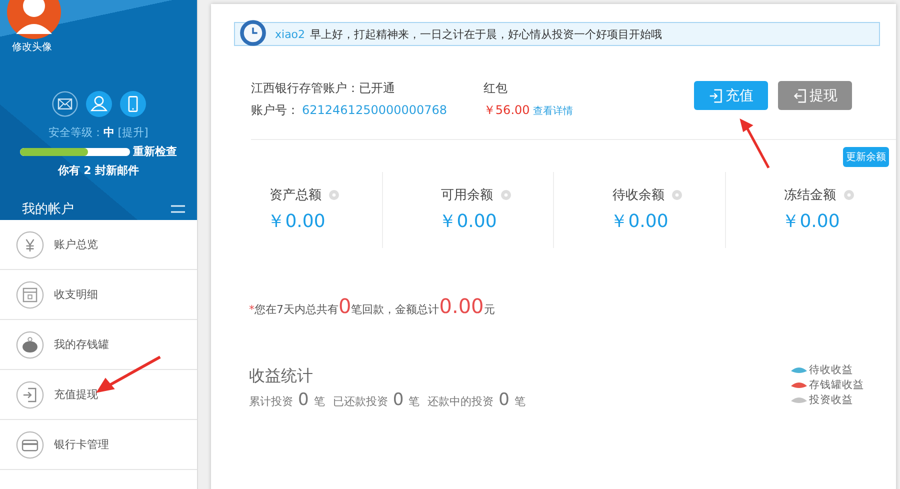 This screenshot has height=489, width=900. I want to click on greeting-text: 早上好，打起精神来，一日之计在于晨，好心情从投资一个好项目开始哦, so click(486, 34).